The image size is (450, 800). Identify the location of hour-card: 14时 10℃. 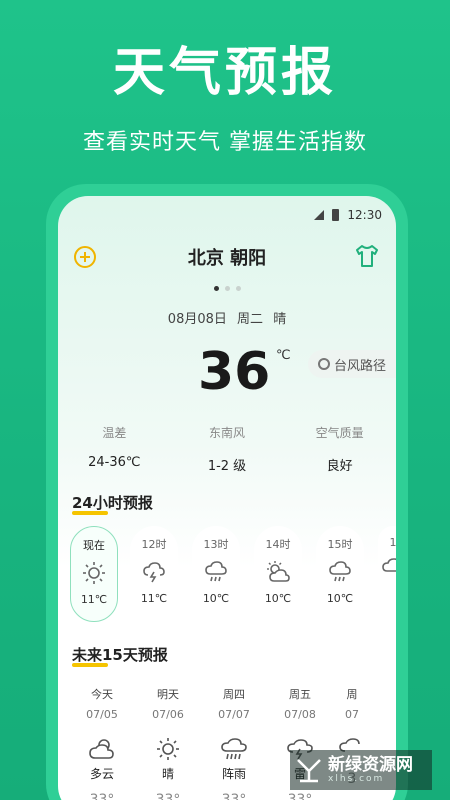
(278, 574).